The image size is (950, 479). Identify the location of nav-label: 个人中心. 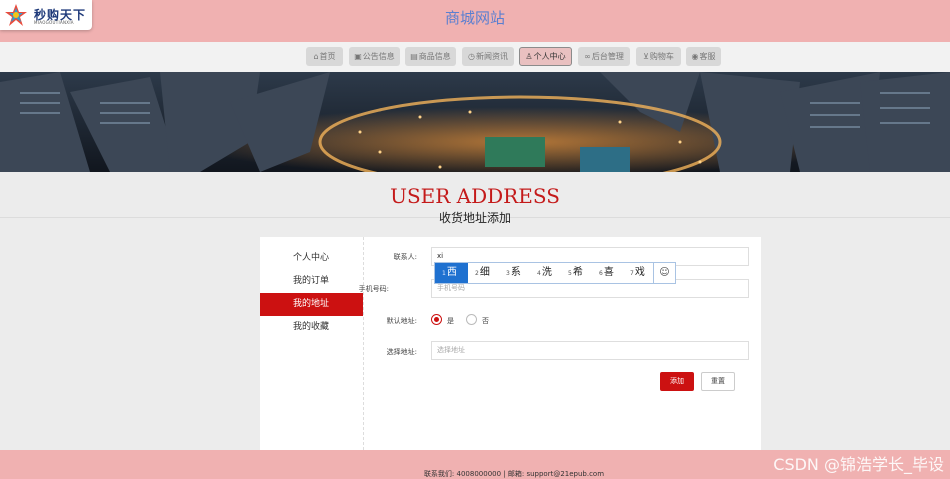
(549, 56).